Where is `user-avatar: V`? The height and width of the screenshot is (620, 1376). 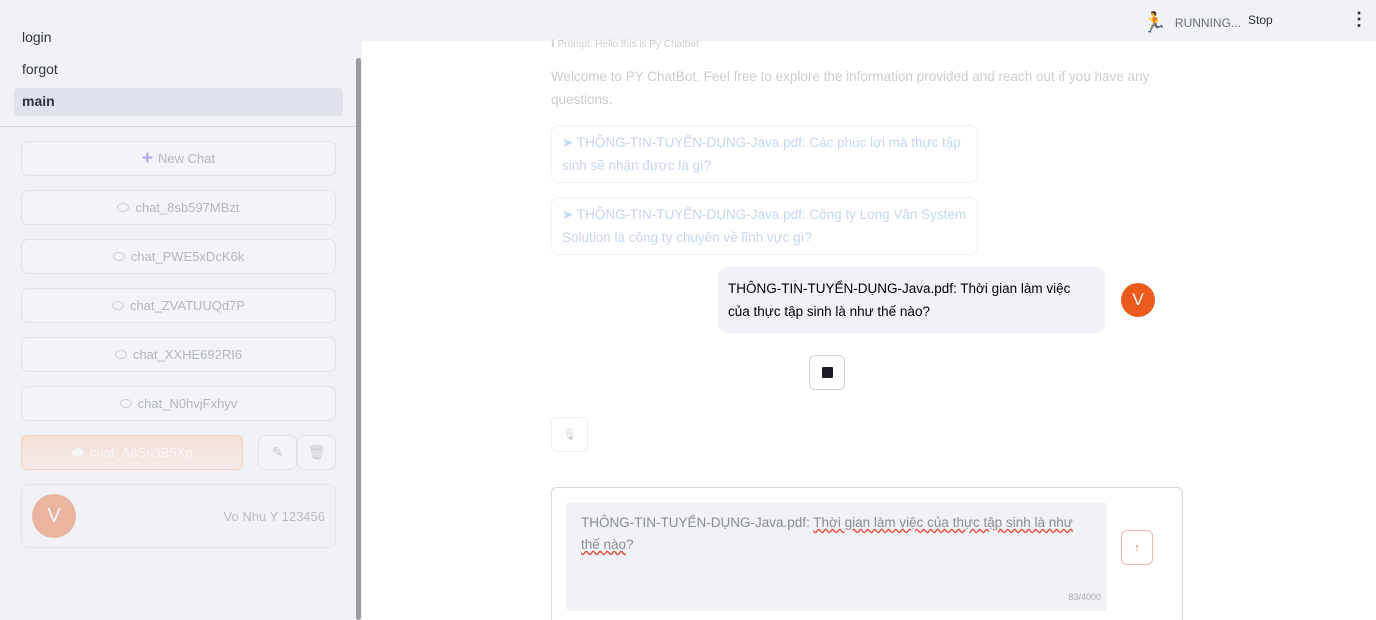
user-avatar: V is located at coordinates (1138, 300).